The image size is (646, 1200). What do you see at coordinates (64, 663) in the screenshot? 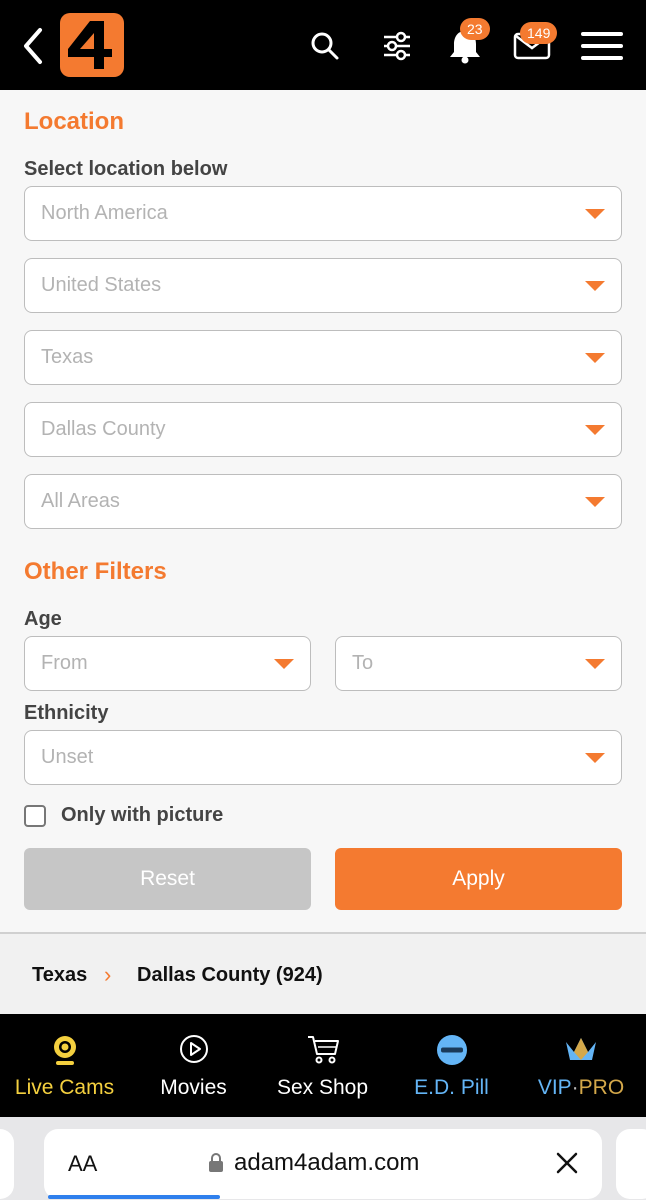
I see `age-from-value: From` at bounding box center [64, 663].